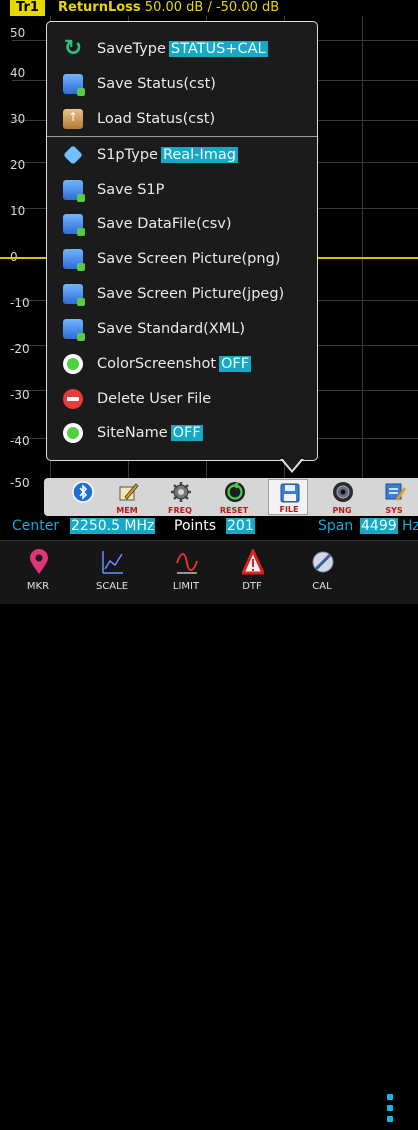  I want to click on menu-item-save-standard: Save Standard(XML), so click(182, 329).